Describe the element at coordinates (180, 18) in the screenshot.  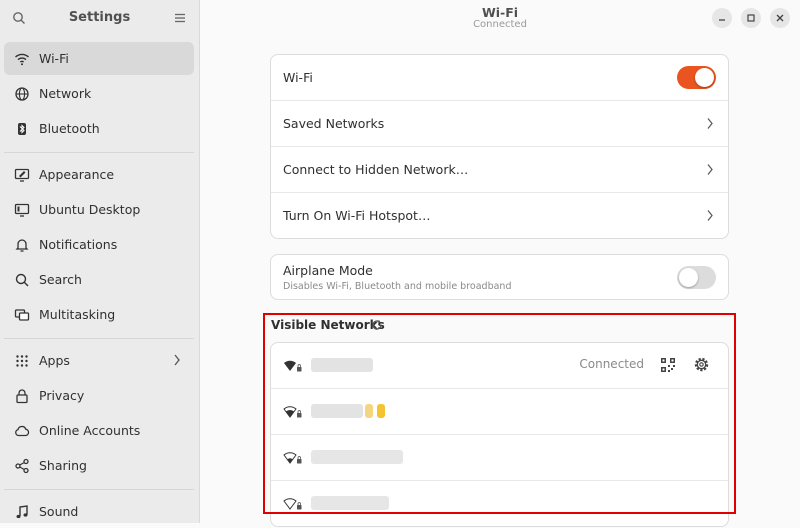
I see `hamburger-menu-icon` at that location.